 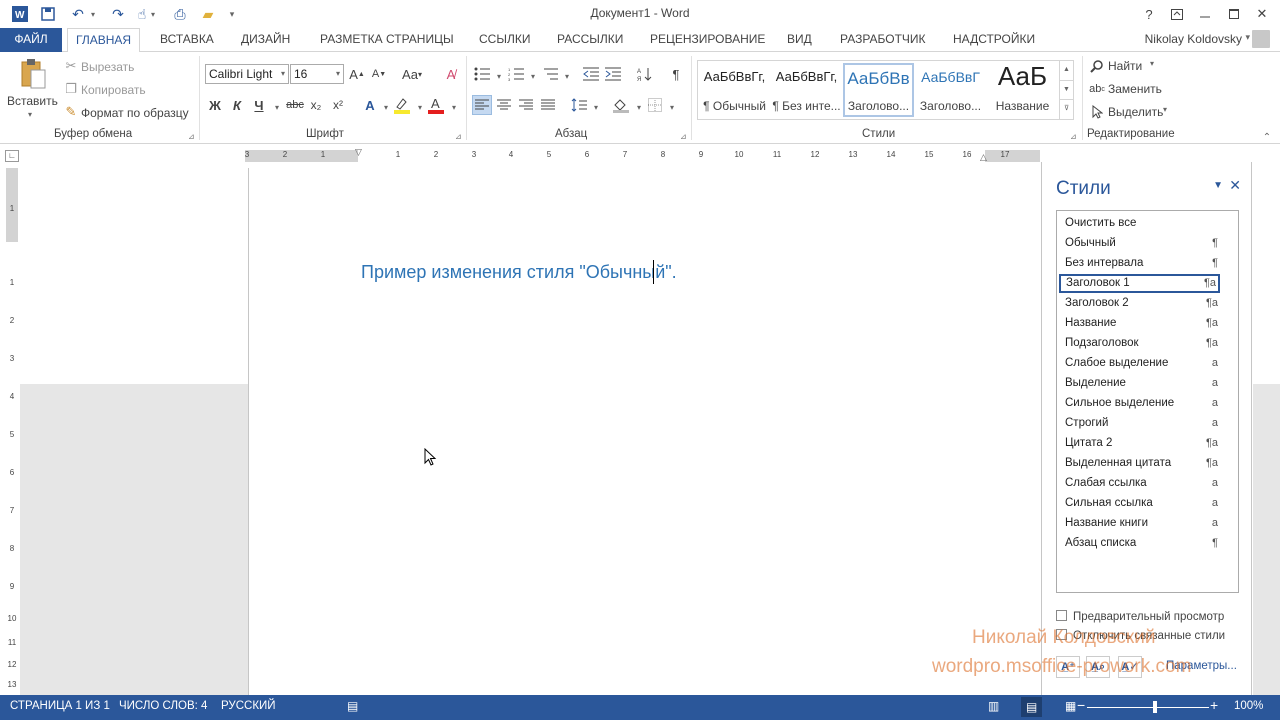 What do you see at coordinates (591, 74) in the screenshot?
I see `decrease-indent-icon` at bounding box center [591, 74].